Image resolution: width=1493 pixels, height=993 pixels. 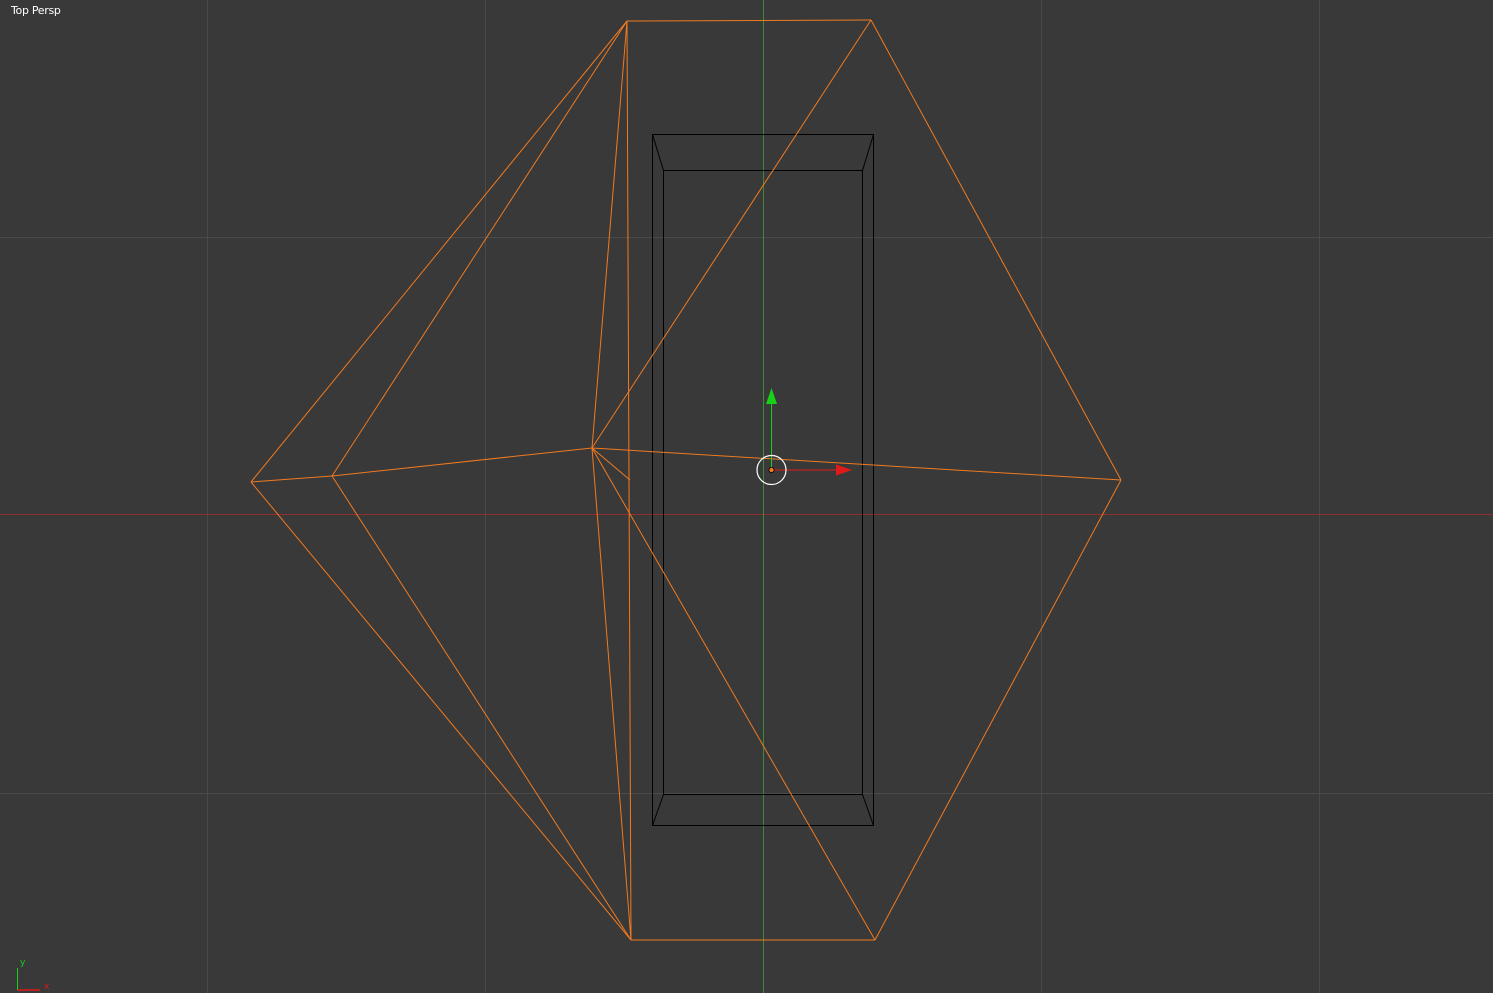 I want to click on axis-widget: y x, so click(x=33, y=975).